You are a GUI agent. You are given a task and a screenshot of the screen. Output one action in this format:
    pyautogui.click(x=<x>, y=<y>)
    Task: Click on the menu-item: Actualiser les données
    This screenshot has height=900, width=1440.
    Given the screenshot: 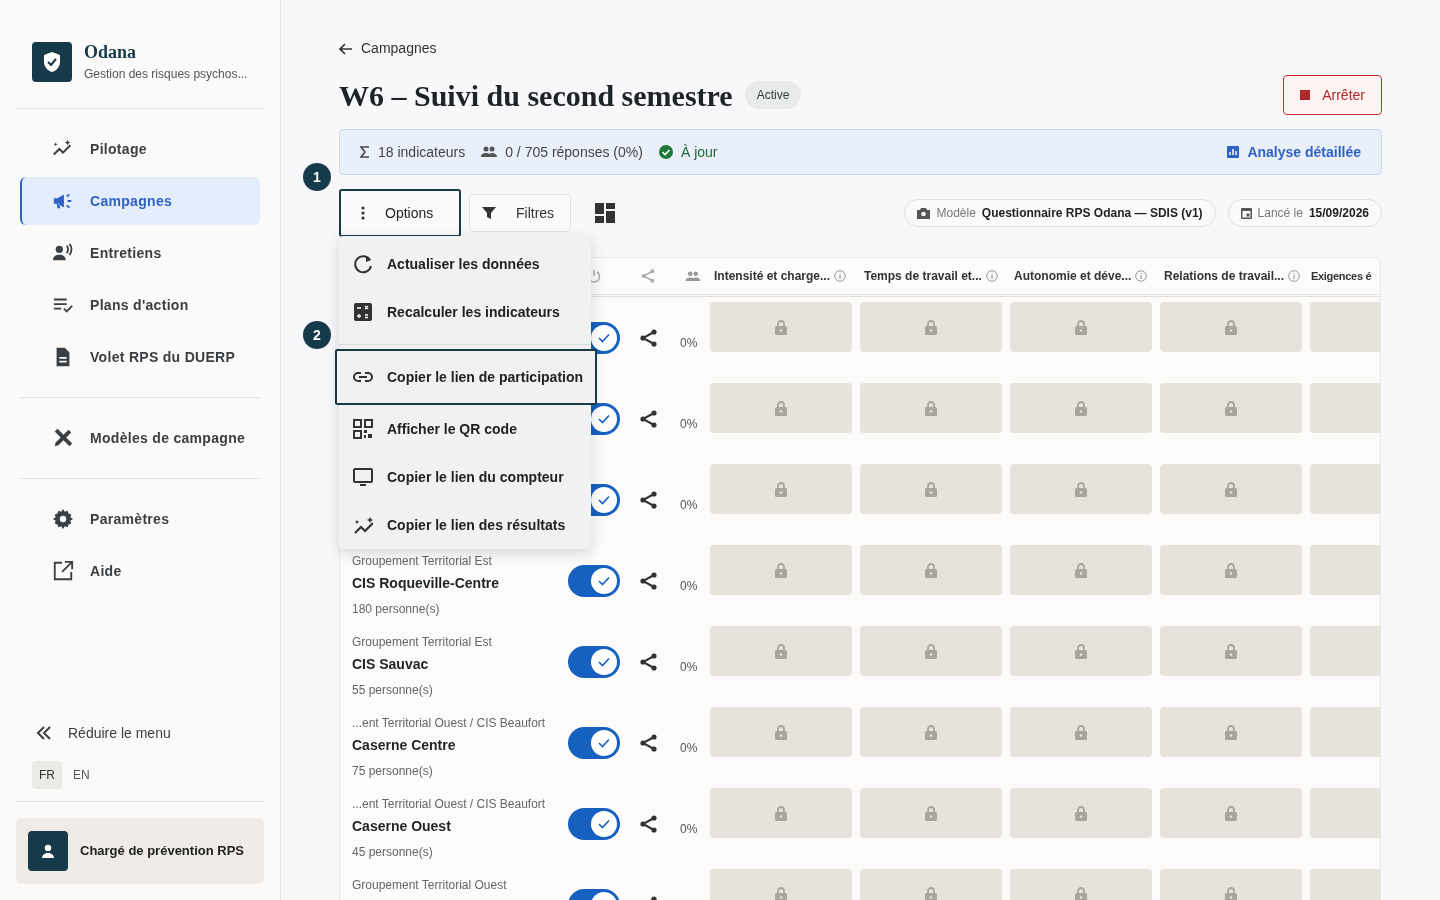 What is the action you would take?
    pyautogui.click(x=465, y=264)
    